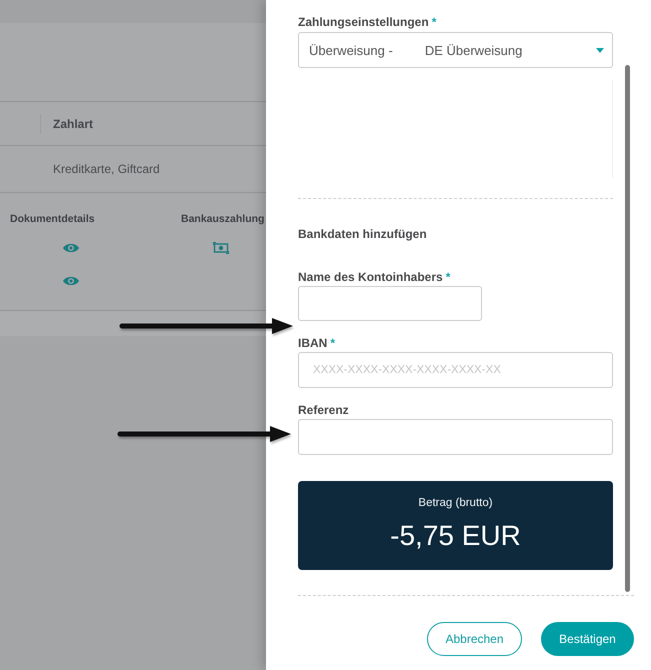  What do you see at coordinates (455, 536) in the screenshot?
I see `amount-value: -5,75 EUR` at bounding box center [455, 536].